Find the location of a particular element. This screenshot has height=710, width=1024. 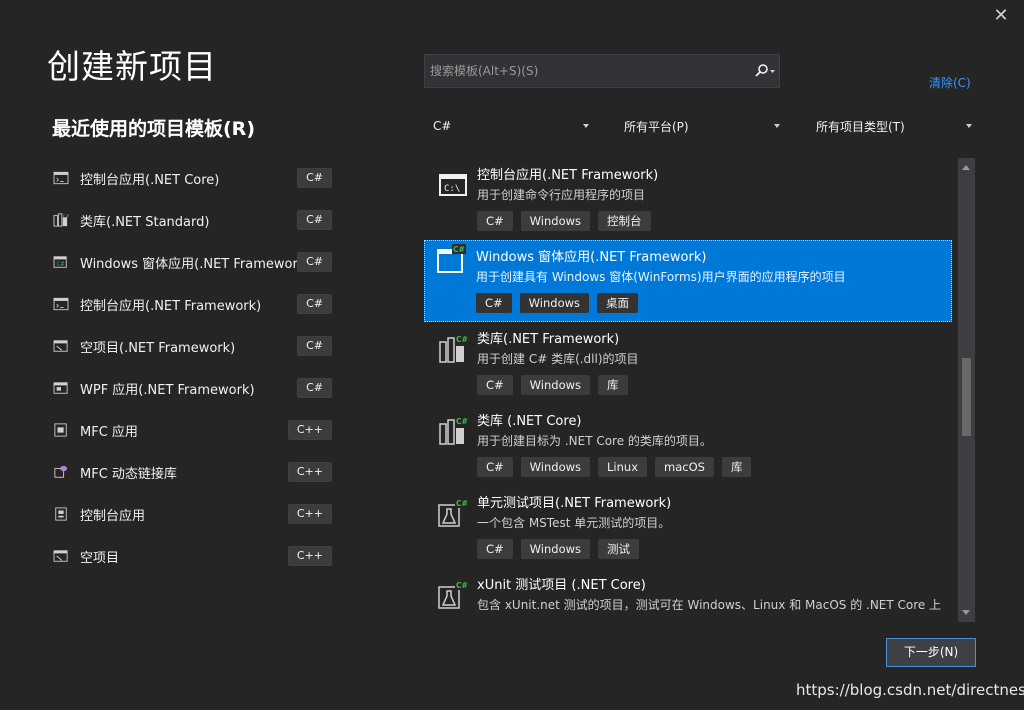

project-type-filter-value: 所有项目类型(T) is located at coordinates (860, 126).